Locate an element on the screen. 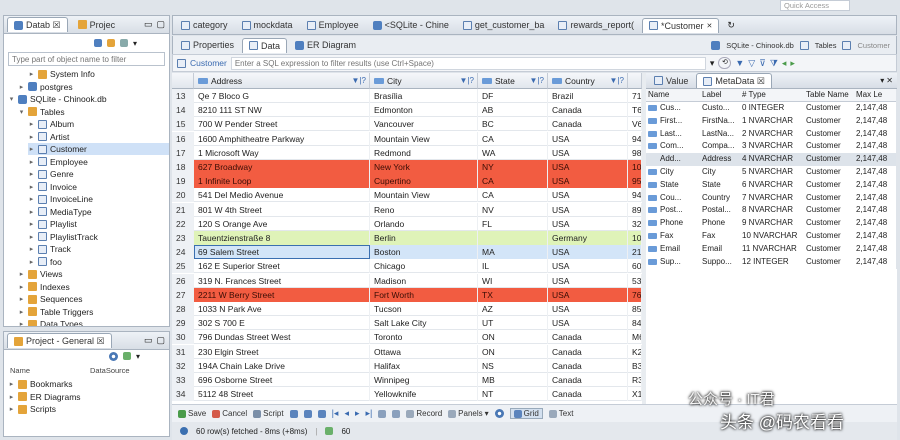 This screenshot has height=440, width=900. table-cell: 1600 Amphitheatre Parkway is located at coordinates (282, 138).